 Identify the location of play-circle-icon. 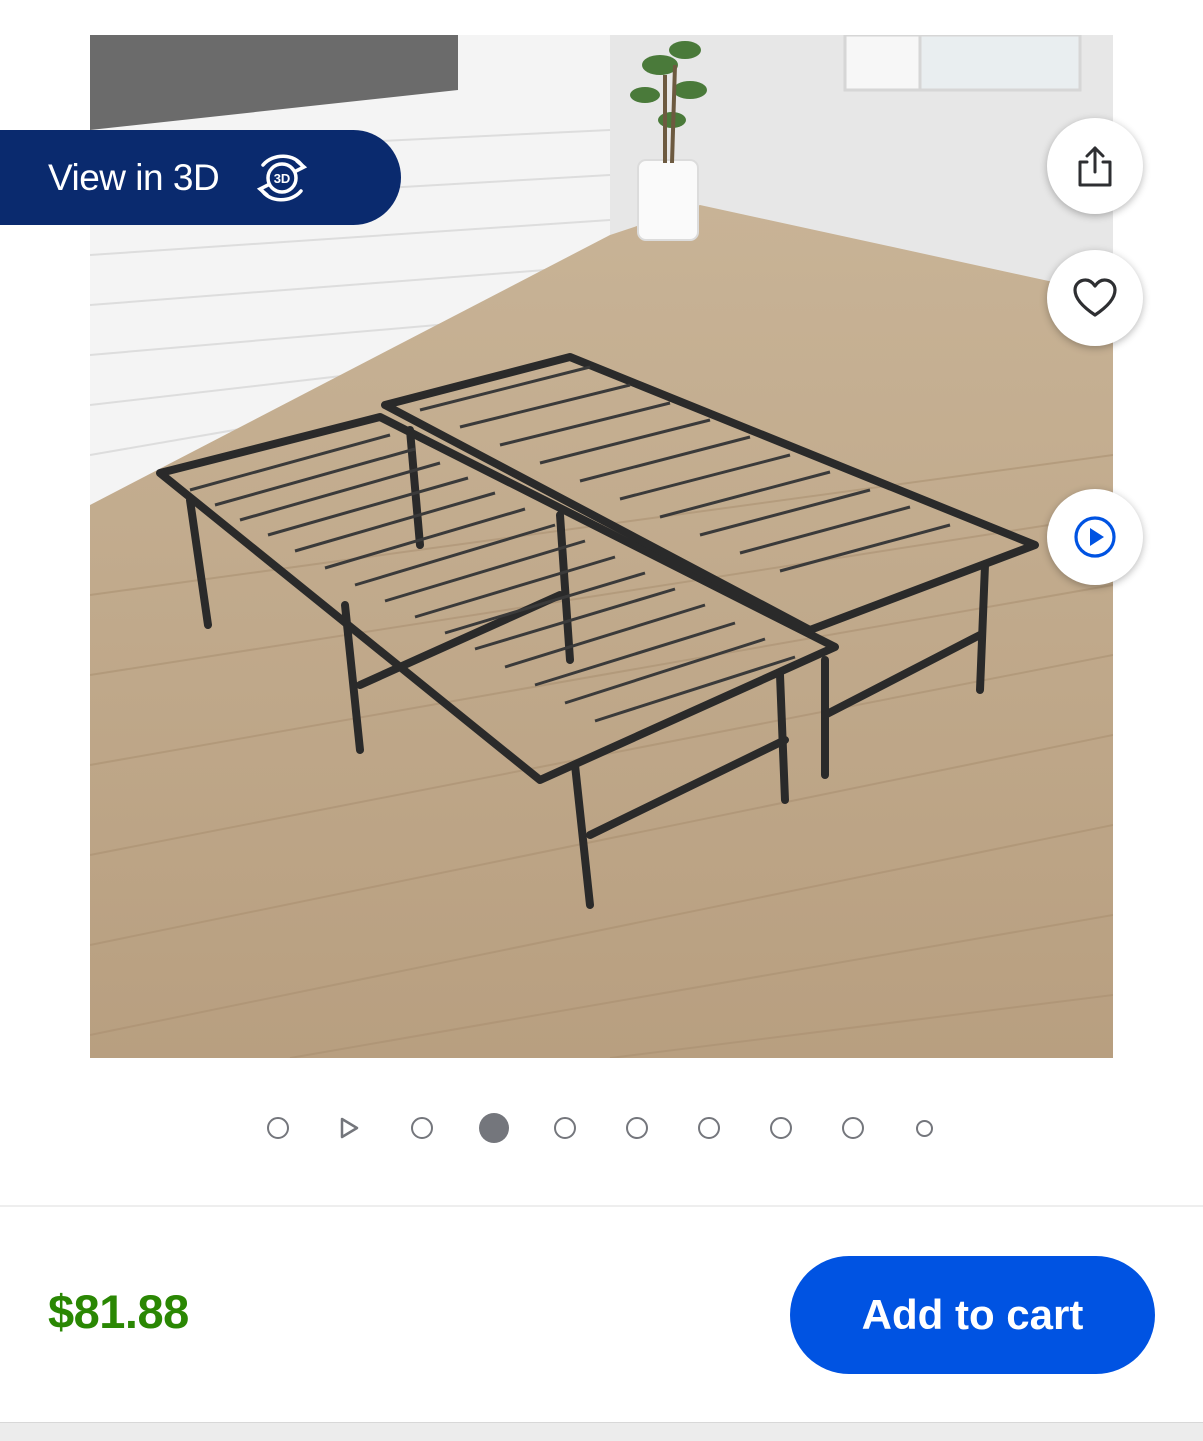
(1095, 537).